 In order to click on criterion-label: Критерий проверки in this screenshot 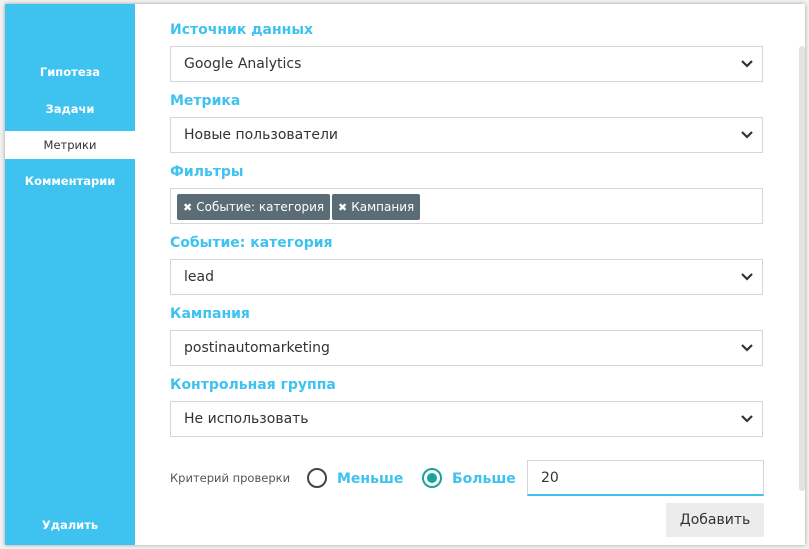, I will do `click(230, 478)`.